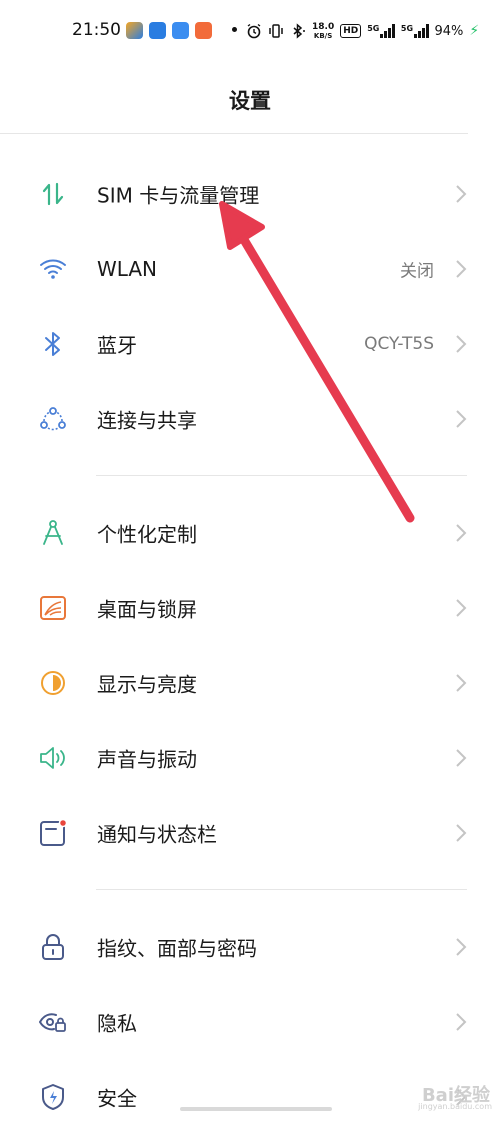 The width and height of the screenshot is (500, 1134). Describe the element at coordinates (53, 269) in the screenshot. I see `wifi-icon` at that location.